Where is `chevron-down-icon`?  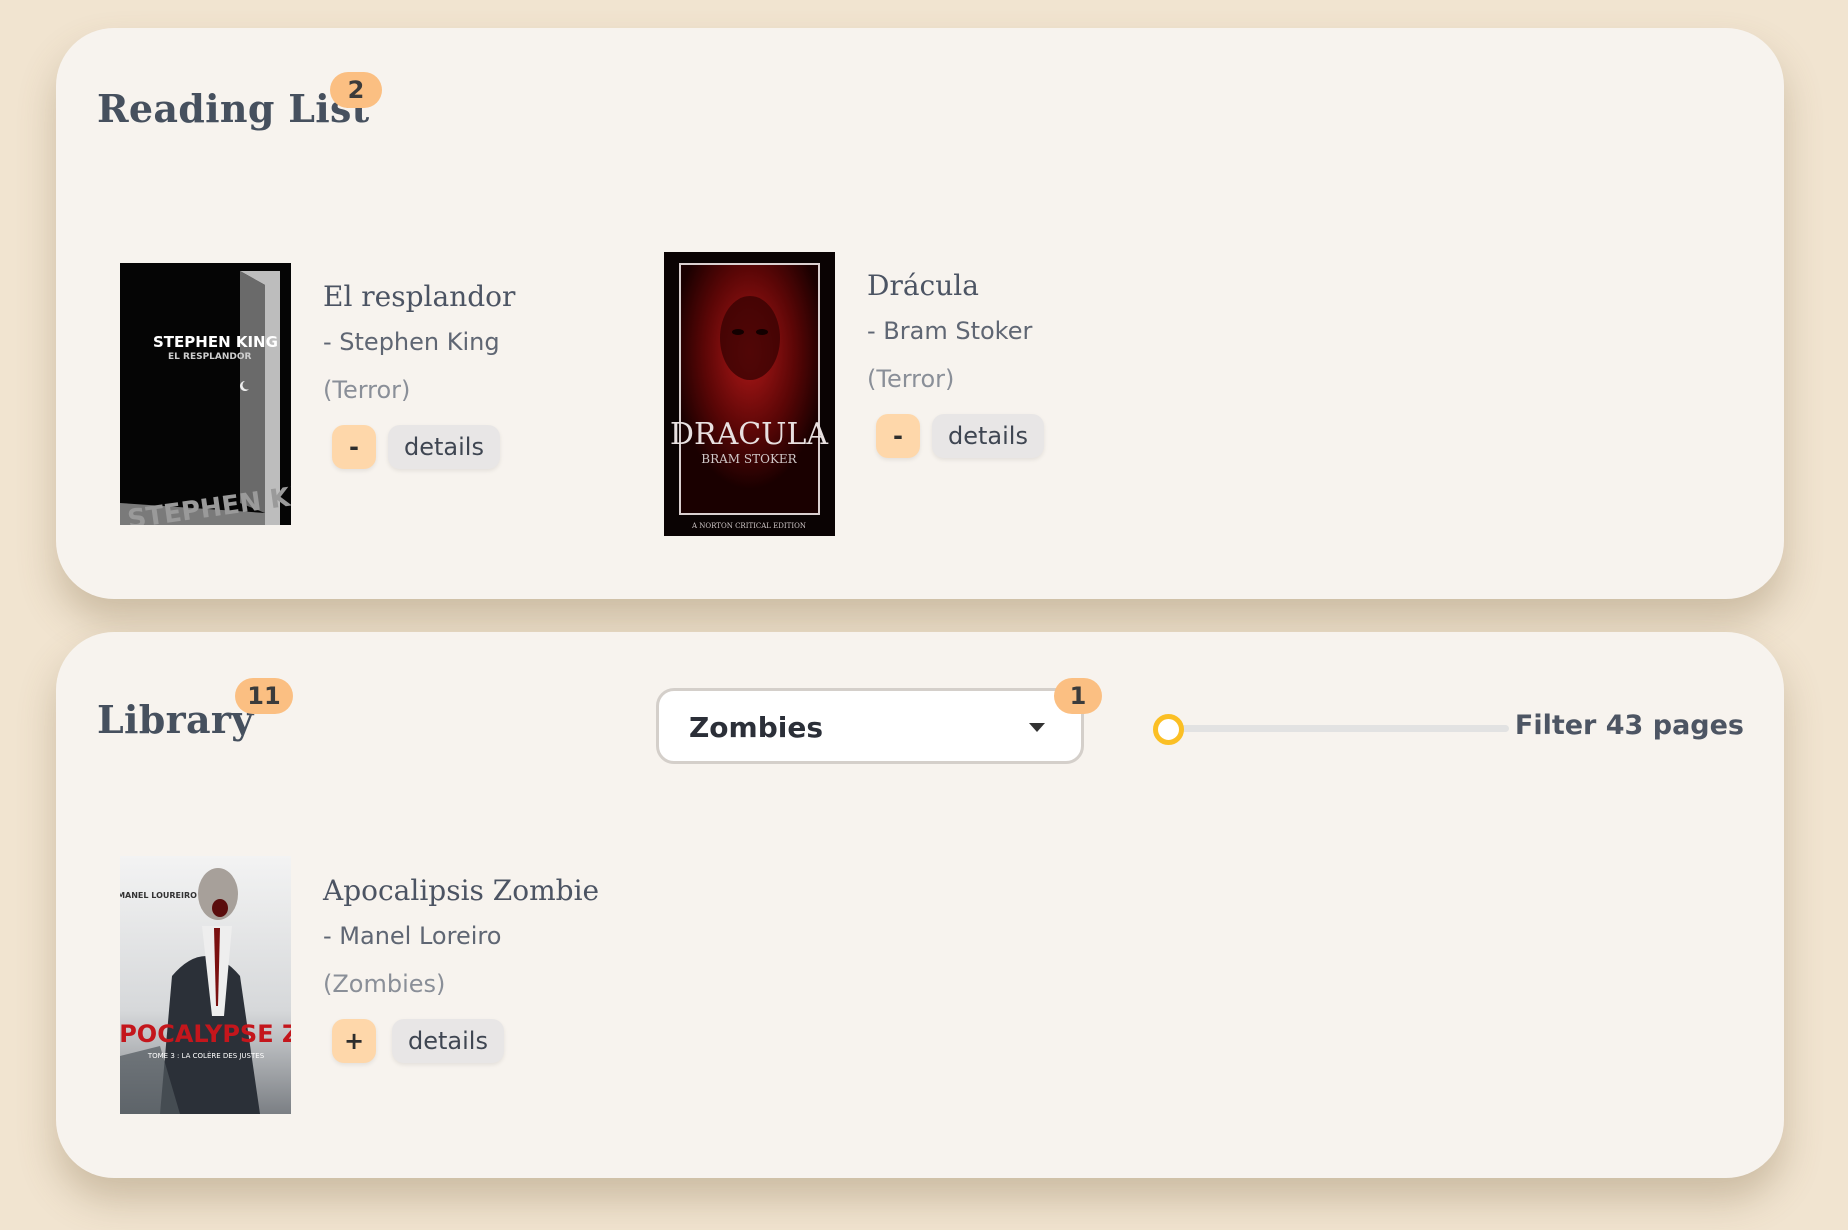 chevron-down-icon is located at coordinates (1037, 727).